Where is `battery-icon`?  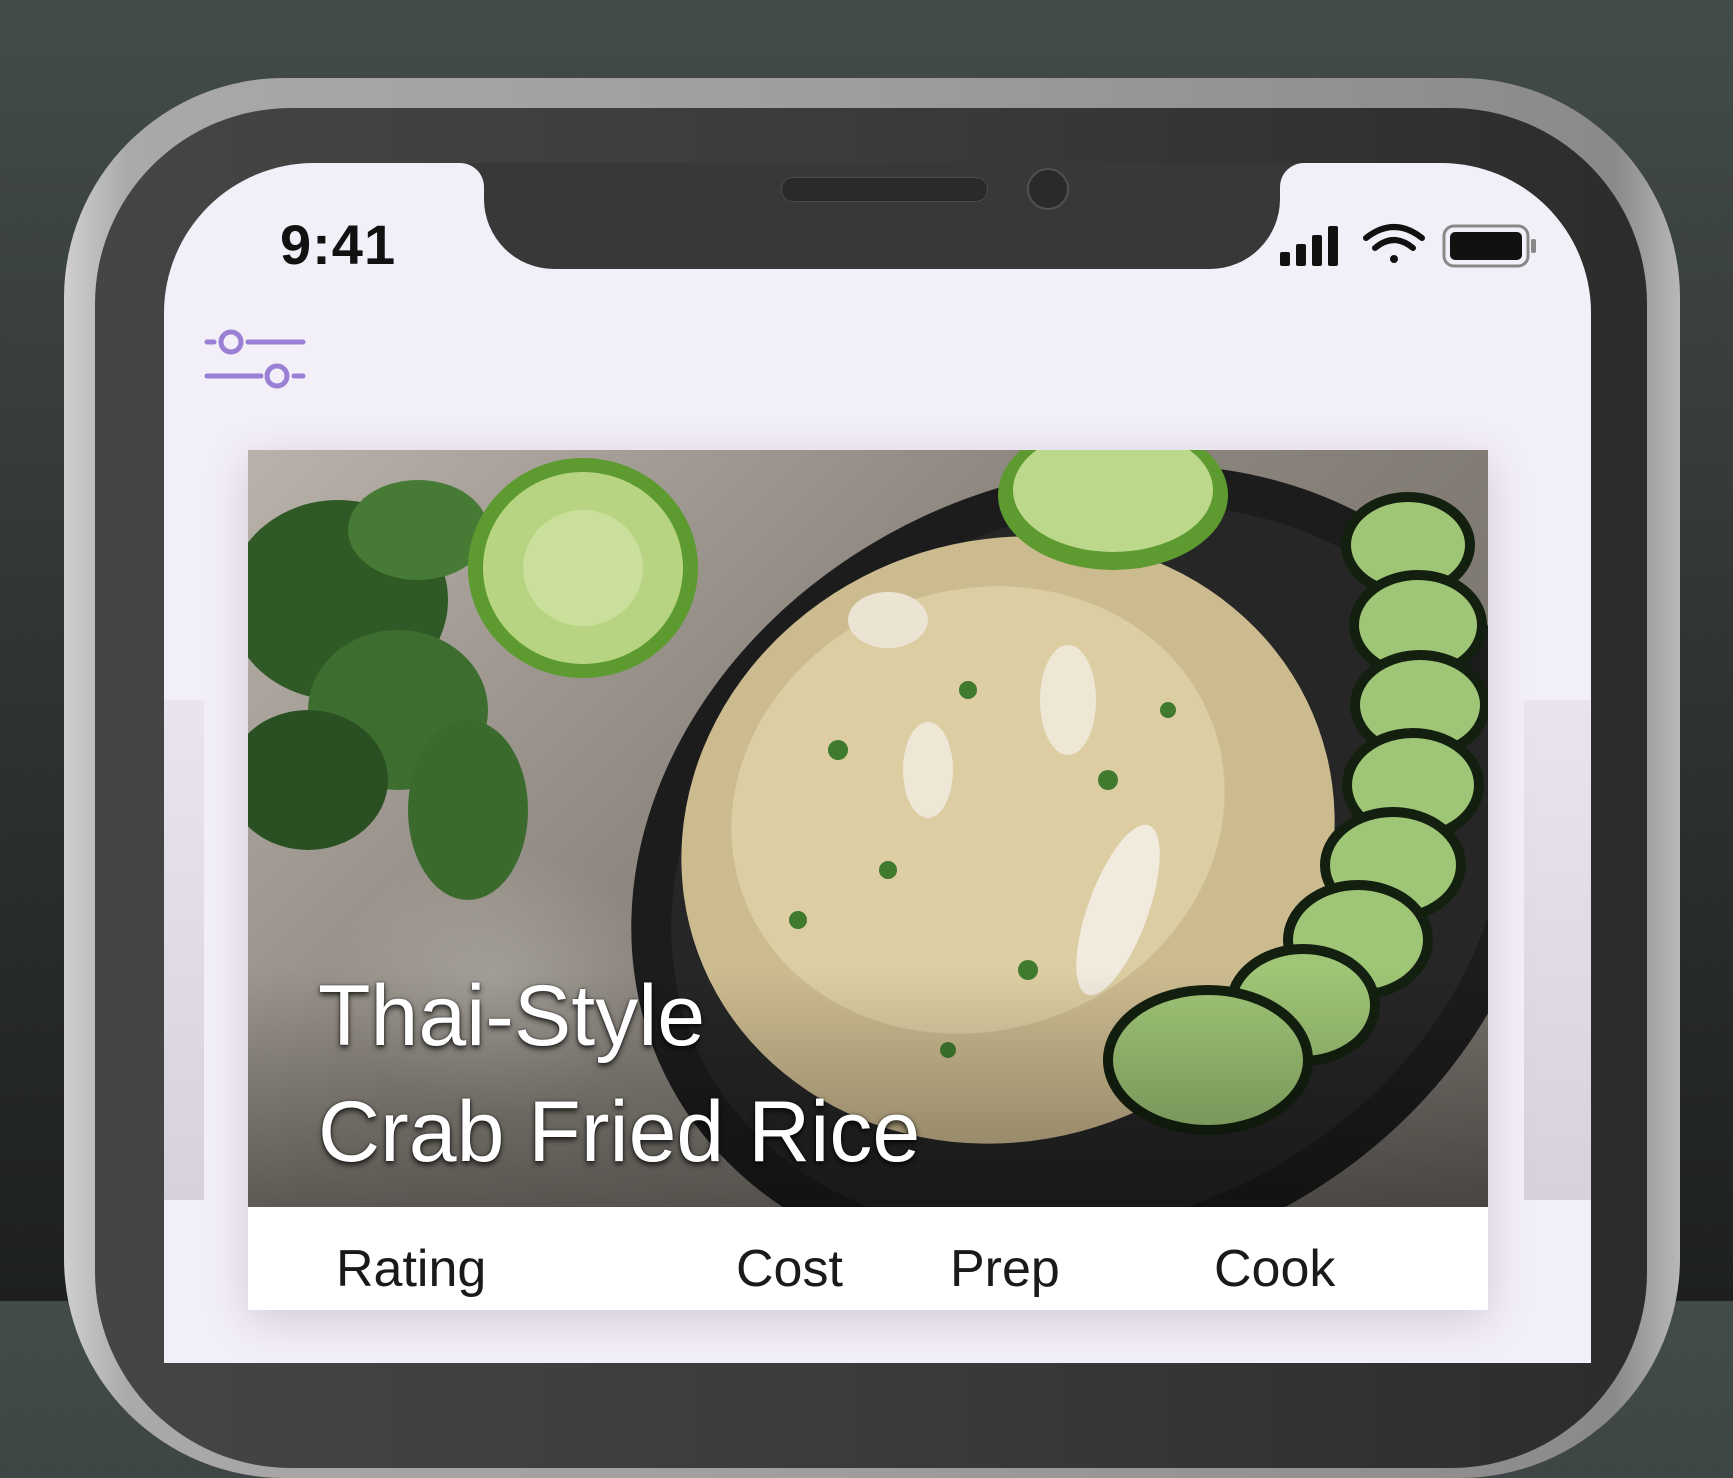 battery-icon is located at coordinates (1489, 246).